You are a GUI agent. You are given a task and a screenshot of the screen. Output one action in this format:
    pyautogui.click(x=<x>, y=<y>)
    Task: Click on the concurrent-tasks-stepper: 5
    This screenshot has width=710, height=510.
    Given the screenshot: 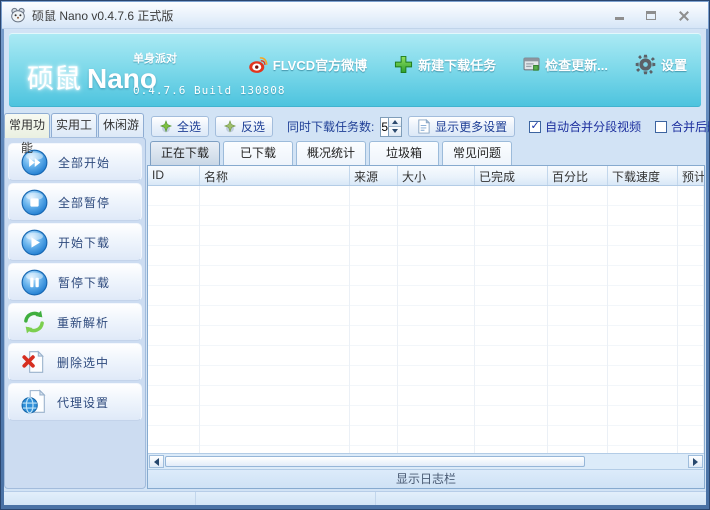 What is the action you would take?
    pyautogui.click(x=391, y=126)
    